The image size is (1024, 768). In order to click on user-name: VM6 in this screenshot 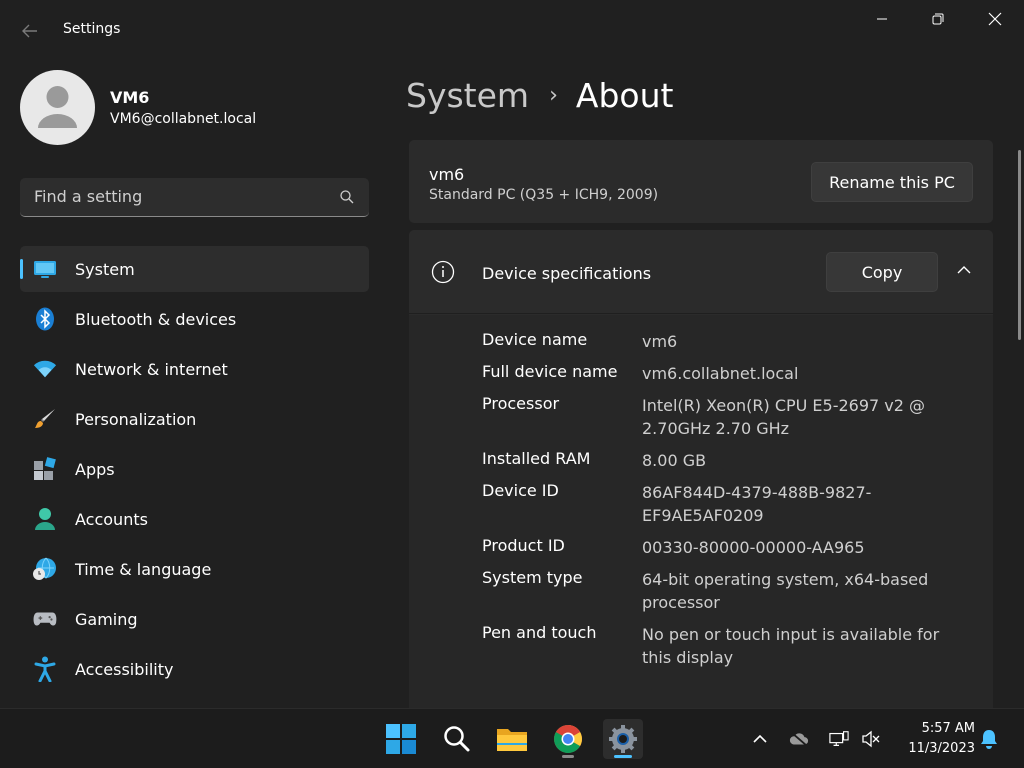, I will do `click(130, 97)`.